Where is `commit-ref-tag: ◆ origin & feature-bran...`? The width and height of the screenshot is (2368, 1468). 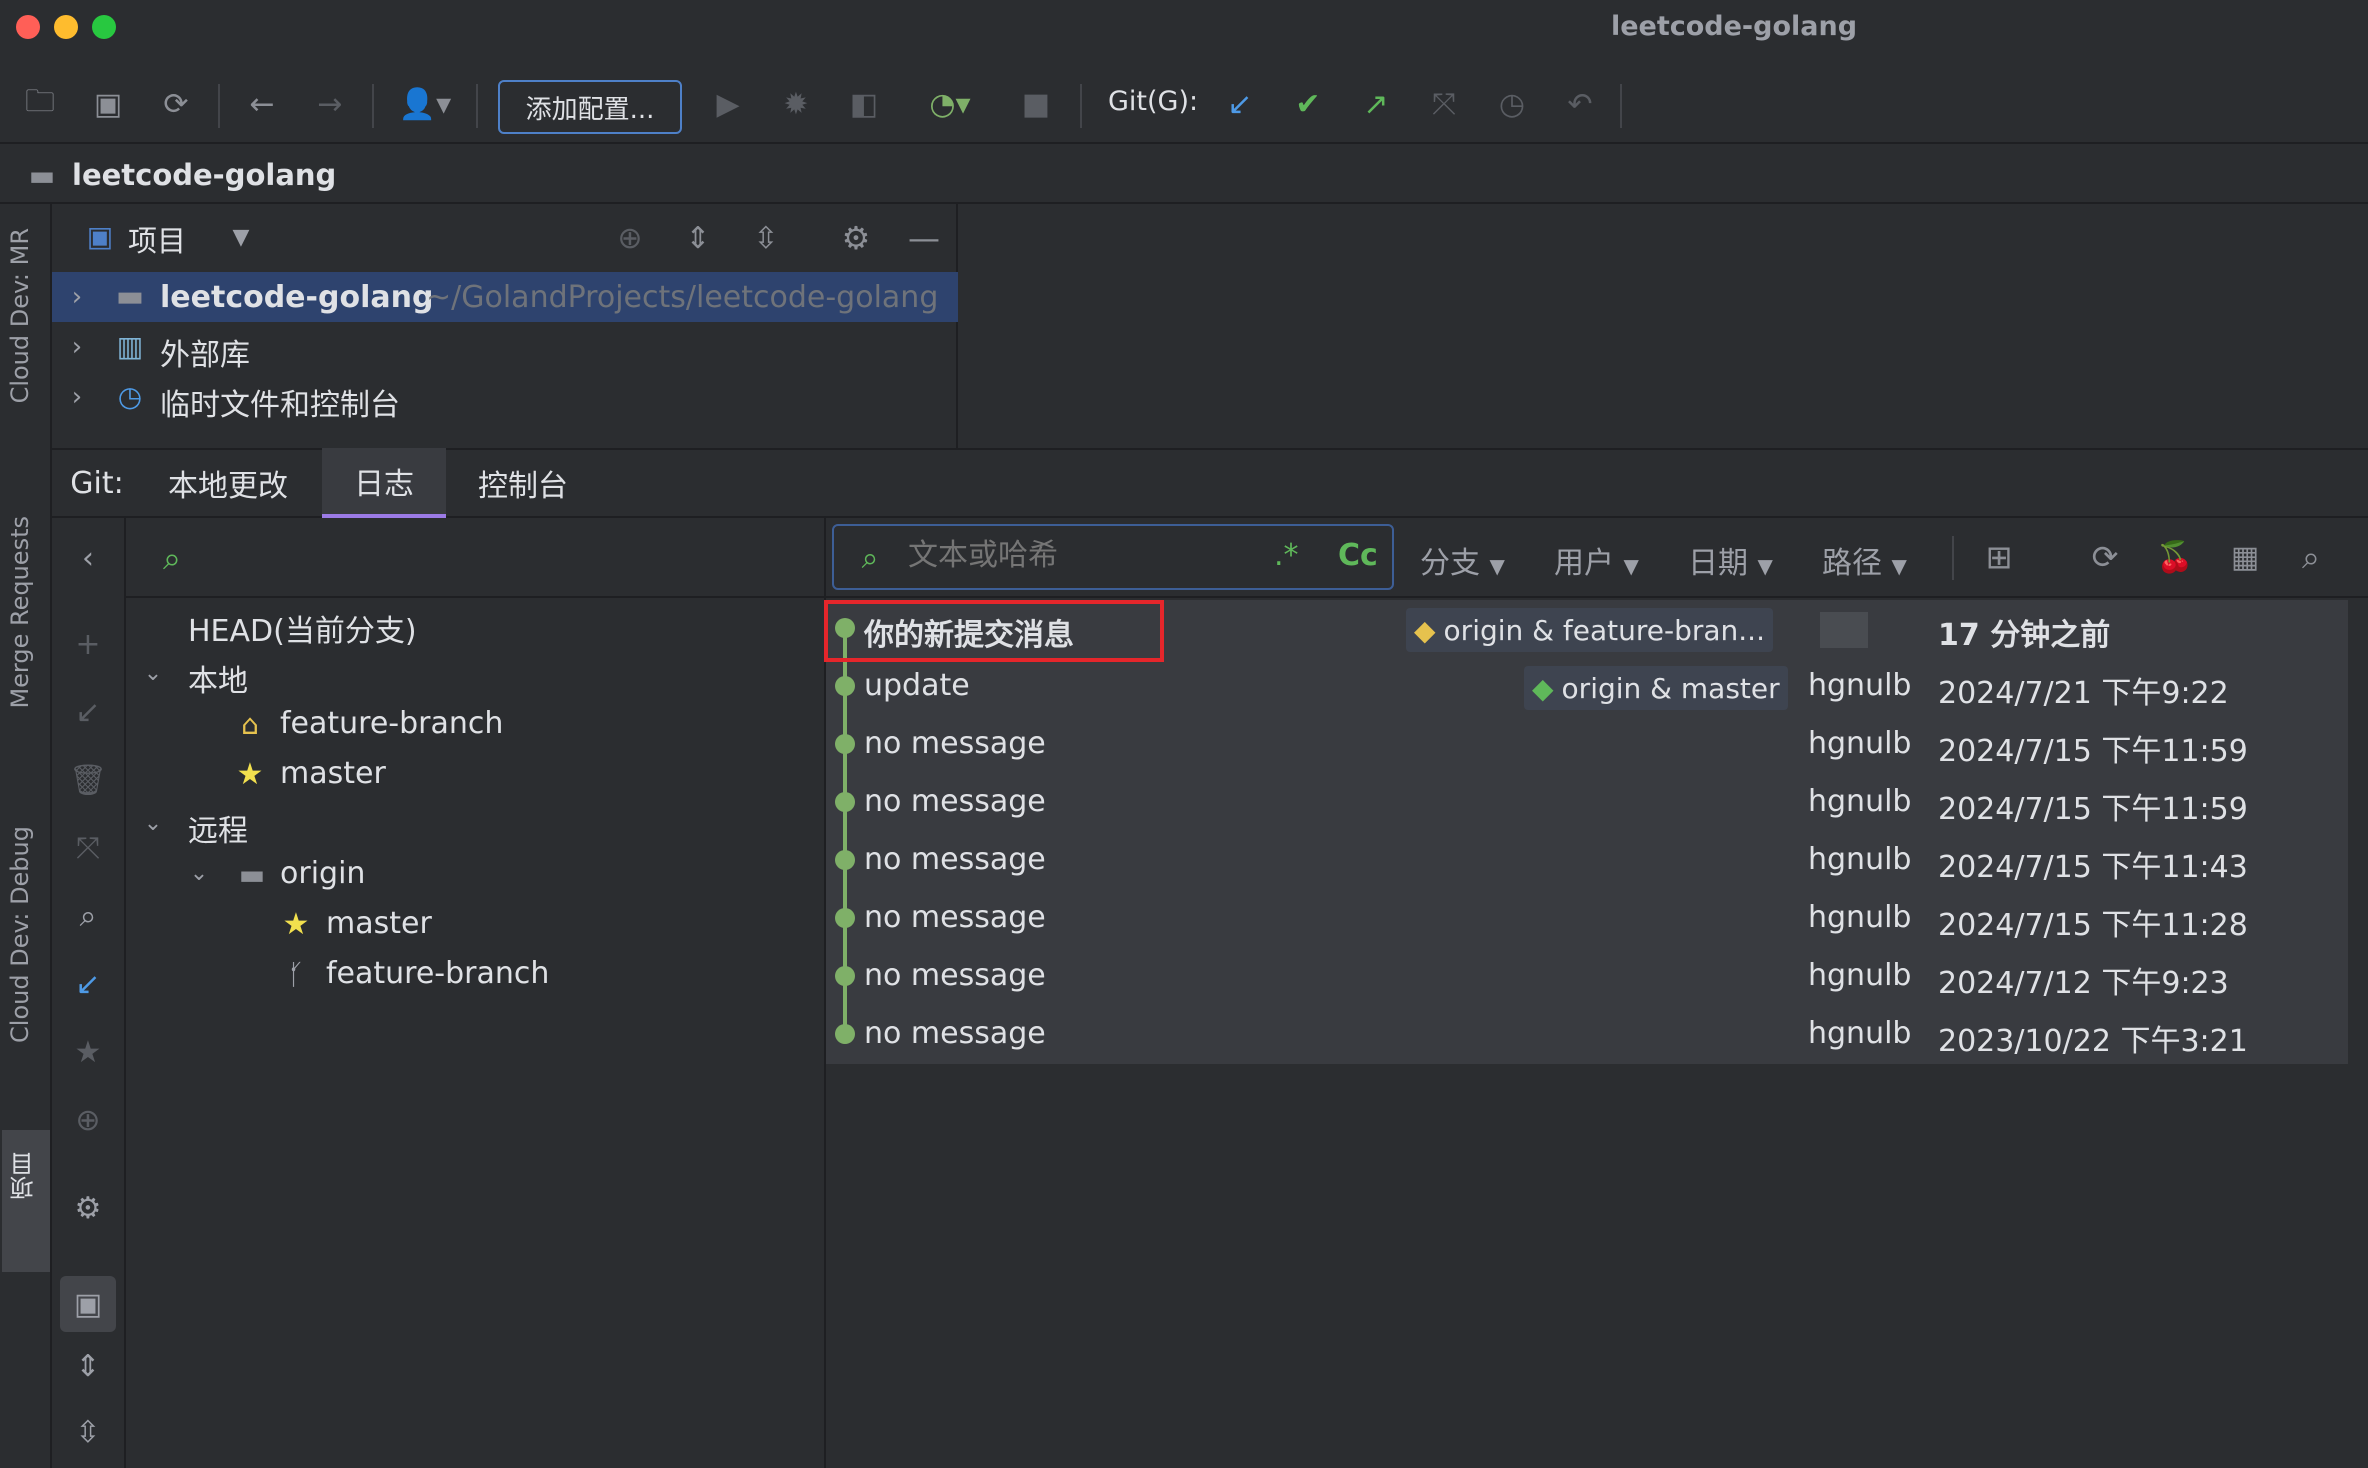
commit-ref-tag: ◆ origin & feature-bran... is located at coordinates (1589, 630).